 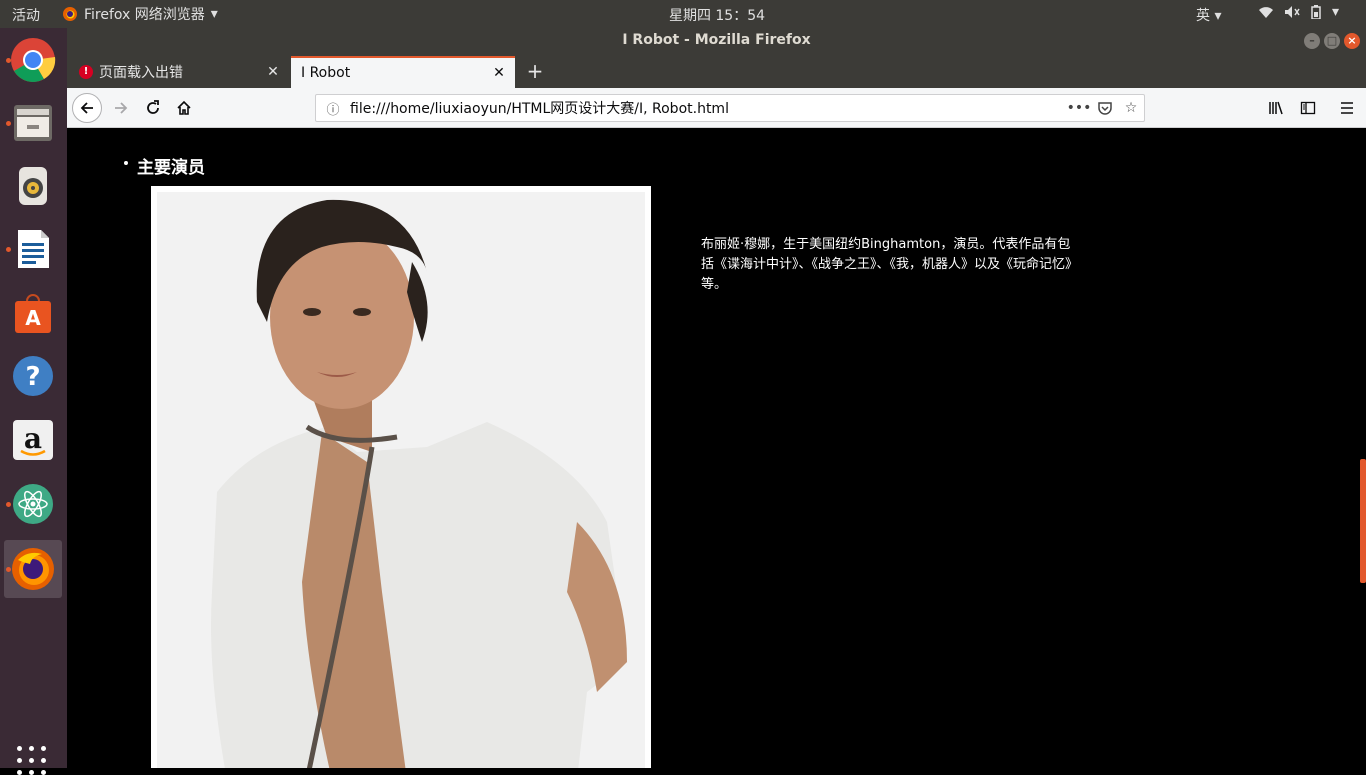 I want to click on error-icon: !, so click(x=86, y=72).